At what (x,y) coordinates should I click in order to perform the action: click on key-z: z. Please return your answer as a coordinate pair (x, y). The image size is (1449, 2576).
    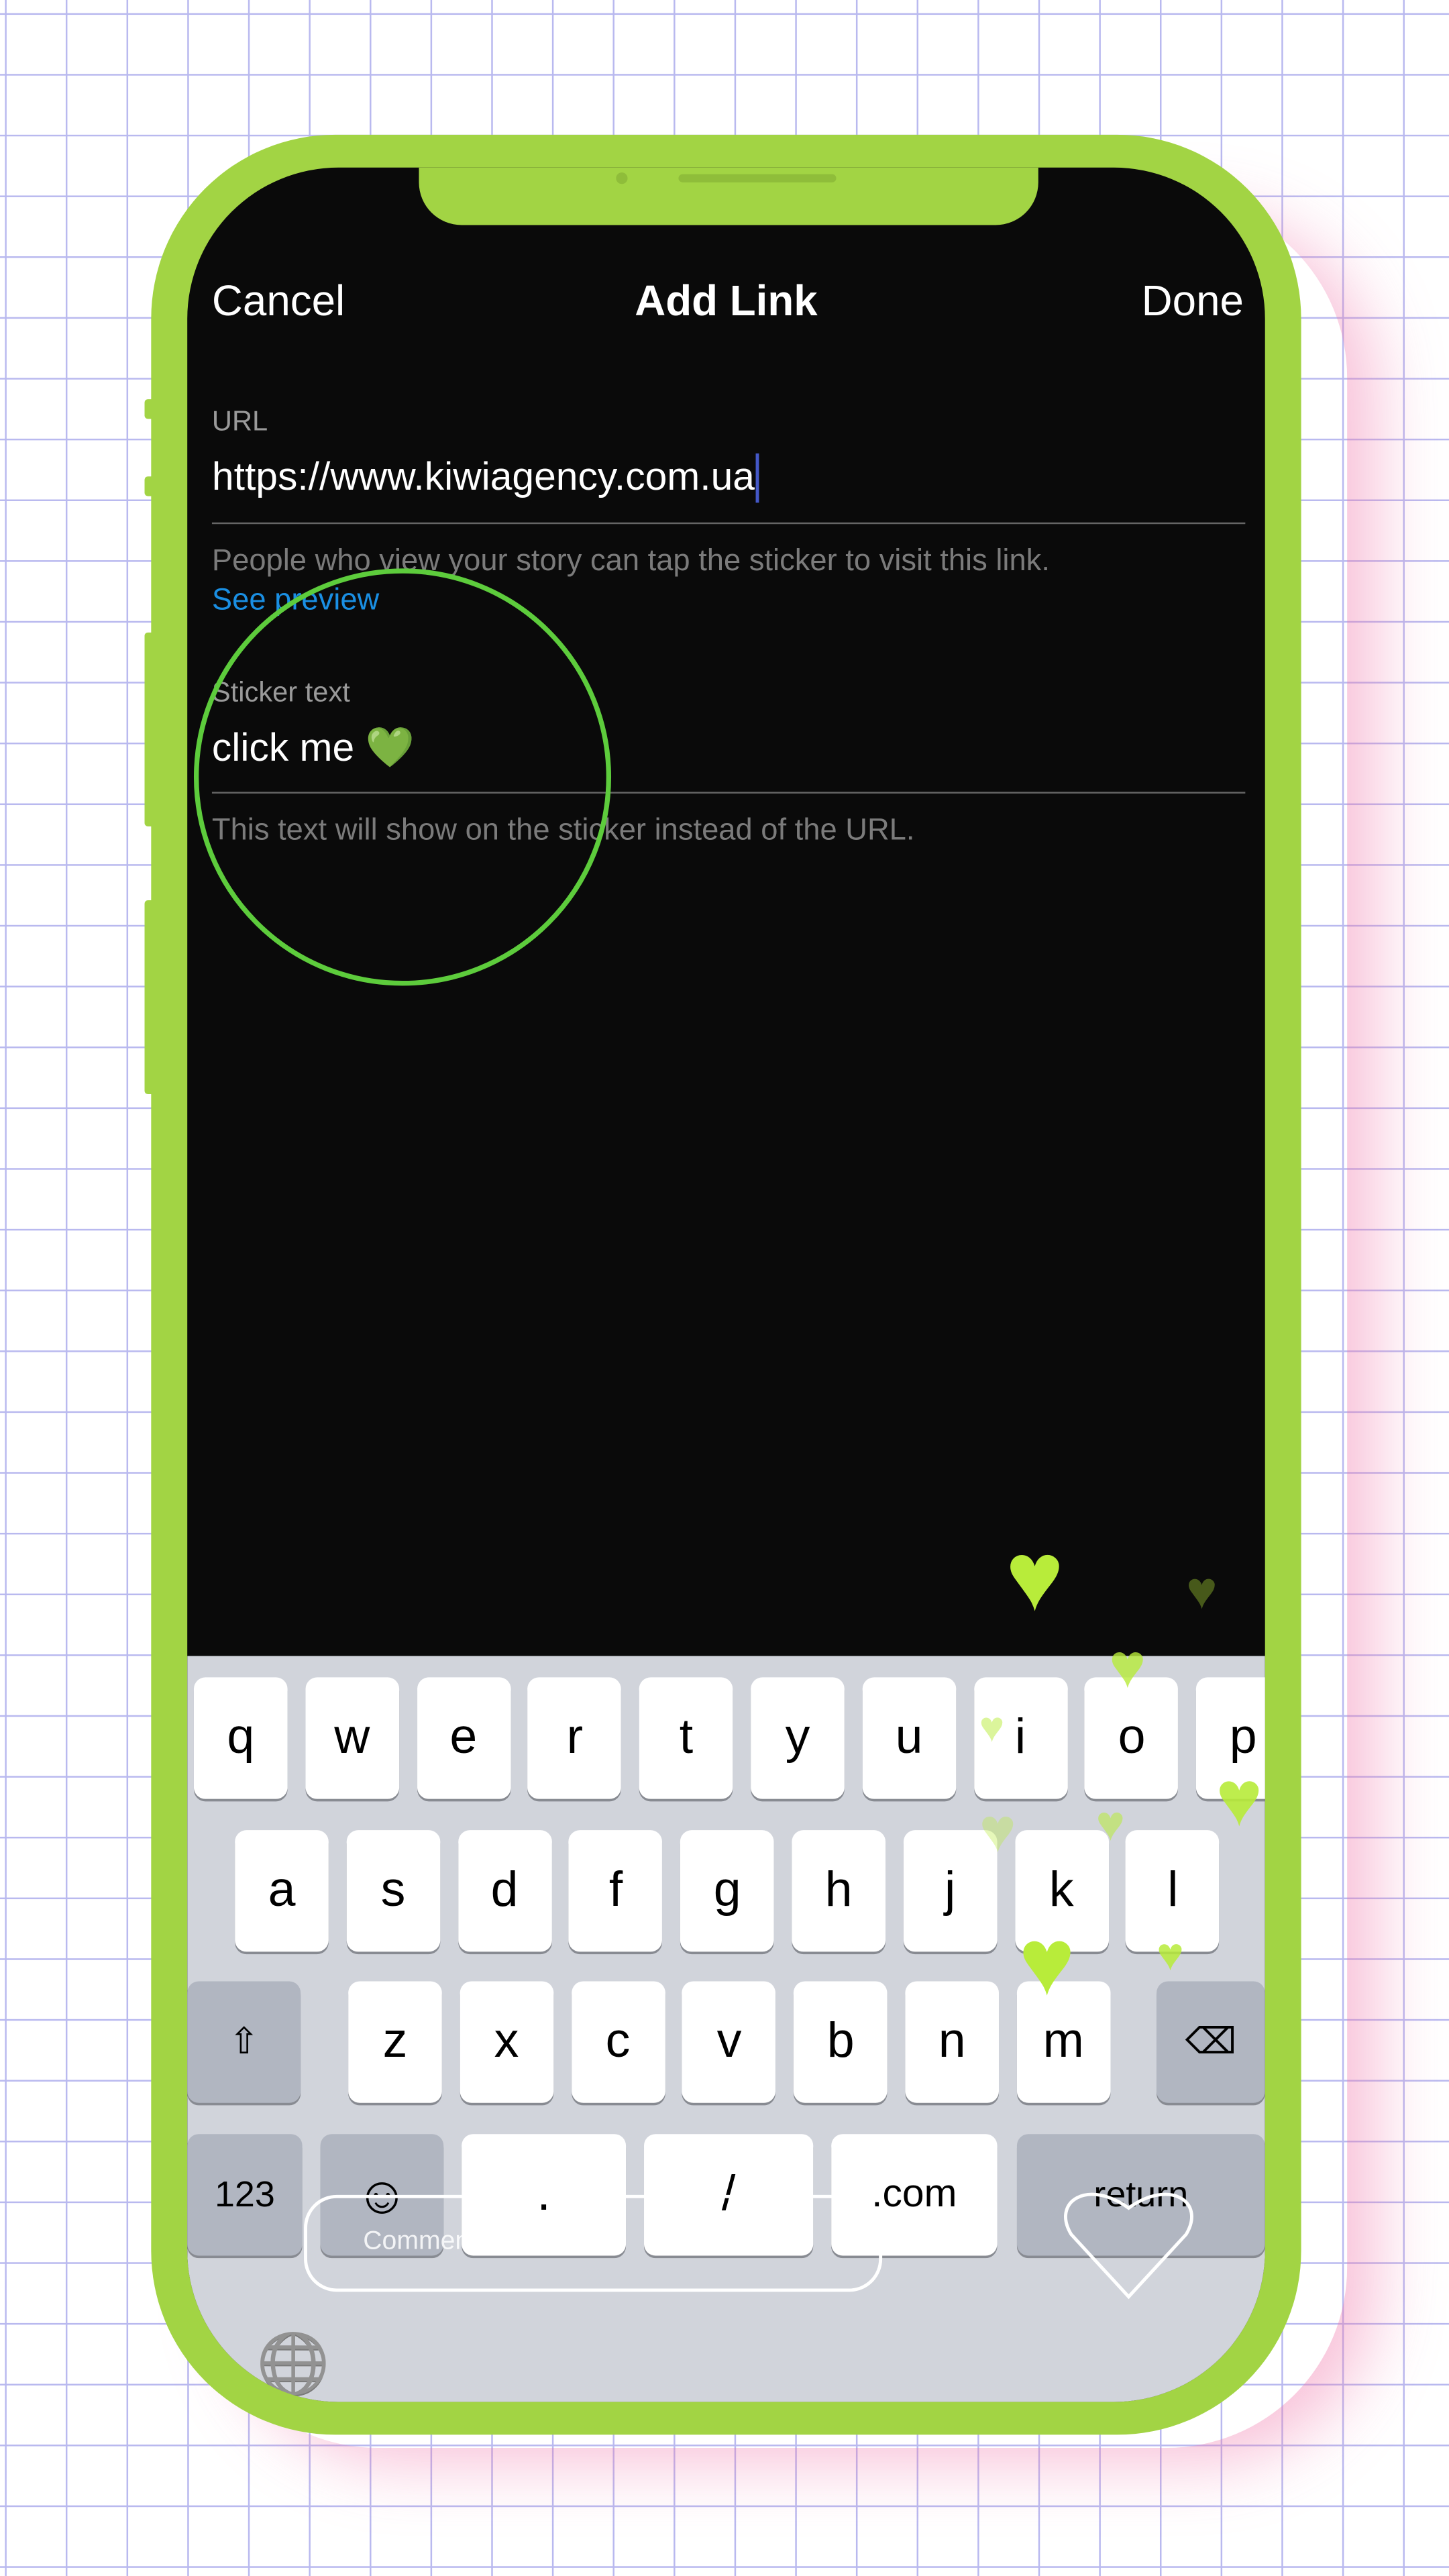
    Looking at the image, I should click on (395, 2042).